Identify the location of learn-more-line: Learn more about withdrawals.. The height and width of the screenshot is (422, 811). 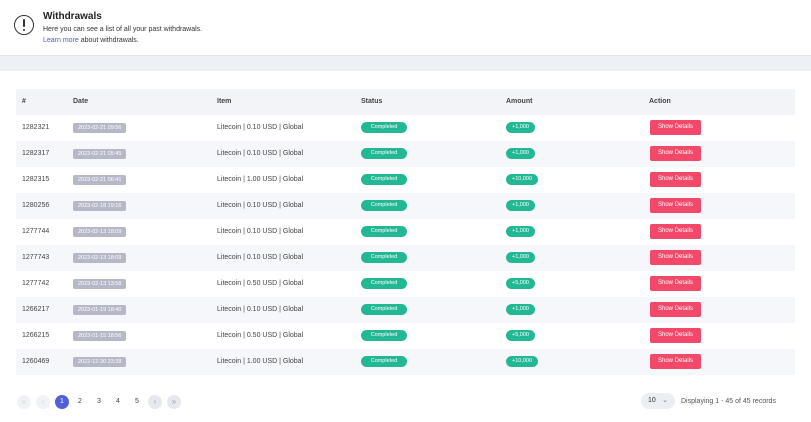
(91, 40).